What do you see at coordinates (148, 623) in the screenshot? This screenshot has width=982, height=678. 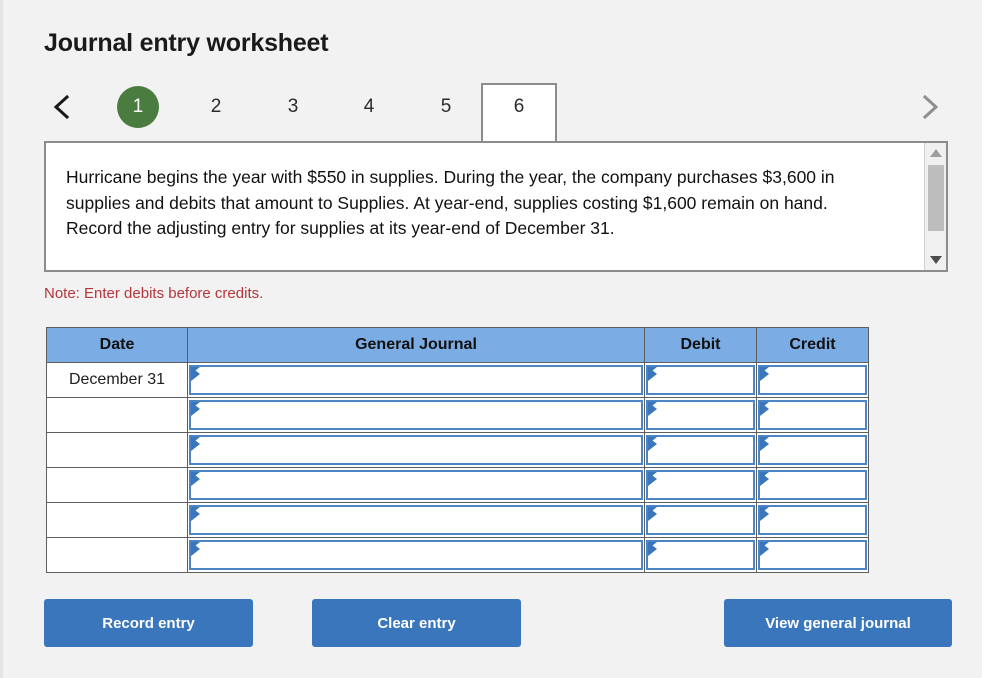 I see `record-entry-button: Record entry` at bounding box center [148, 623].